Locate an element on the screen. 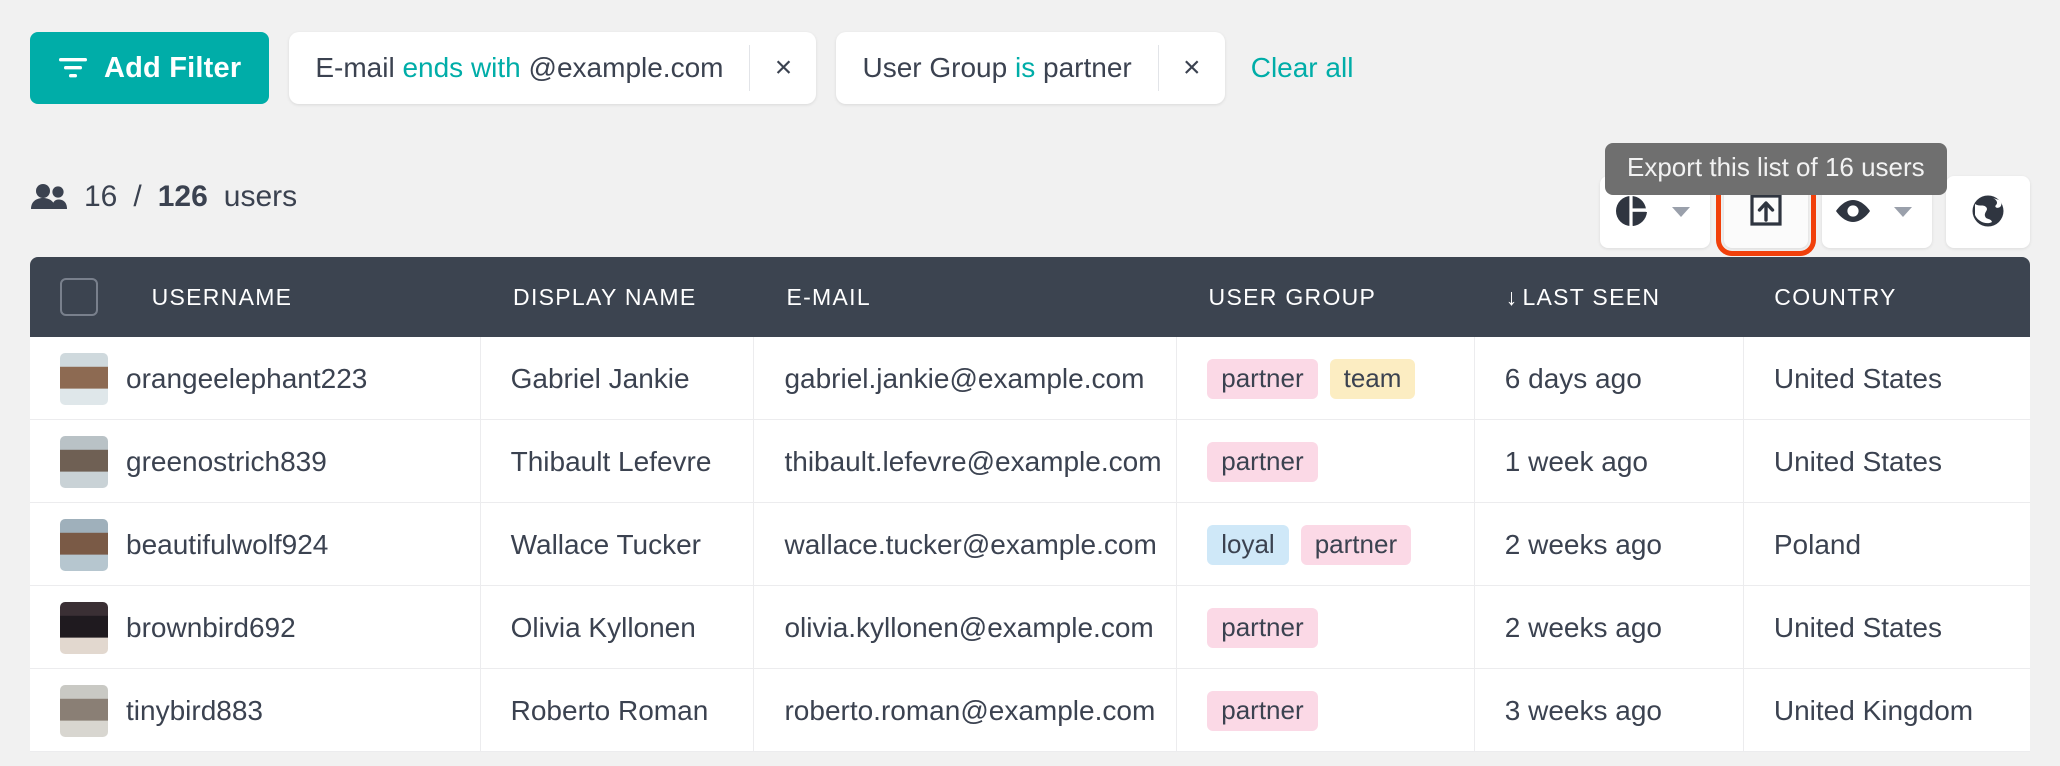 The image size is (2060, 766). column-header-label: USERNAME is located at coordinates (222, 296).